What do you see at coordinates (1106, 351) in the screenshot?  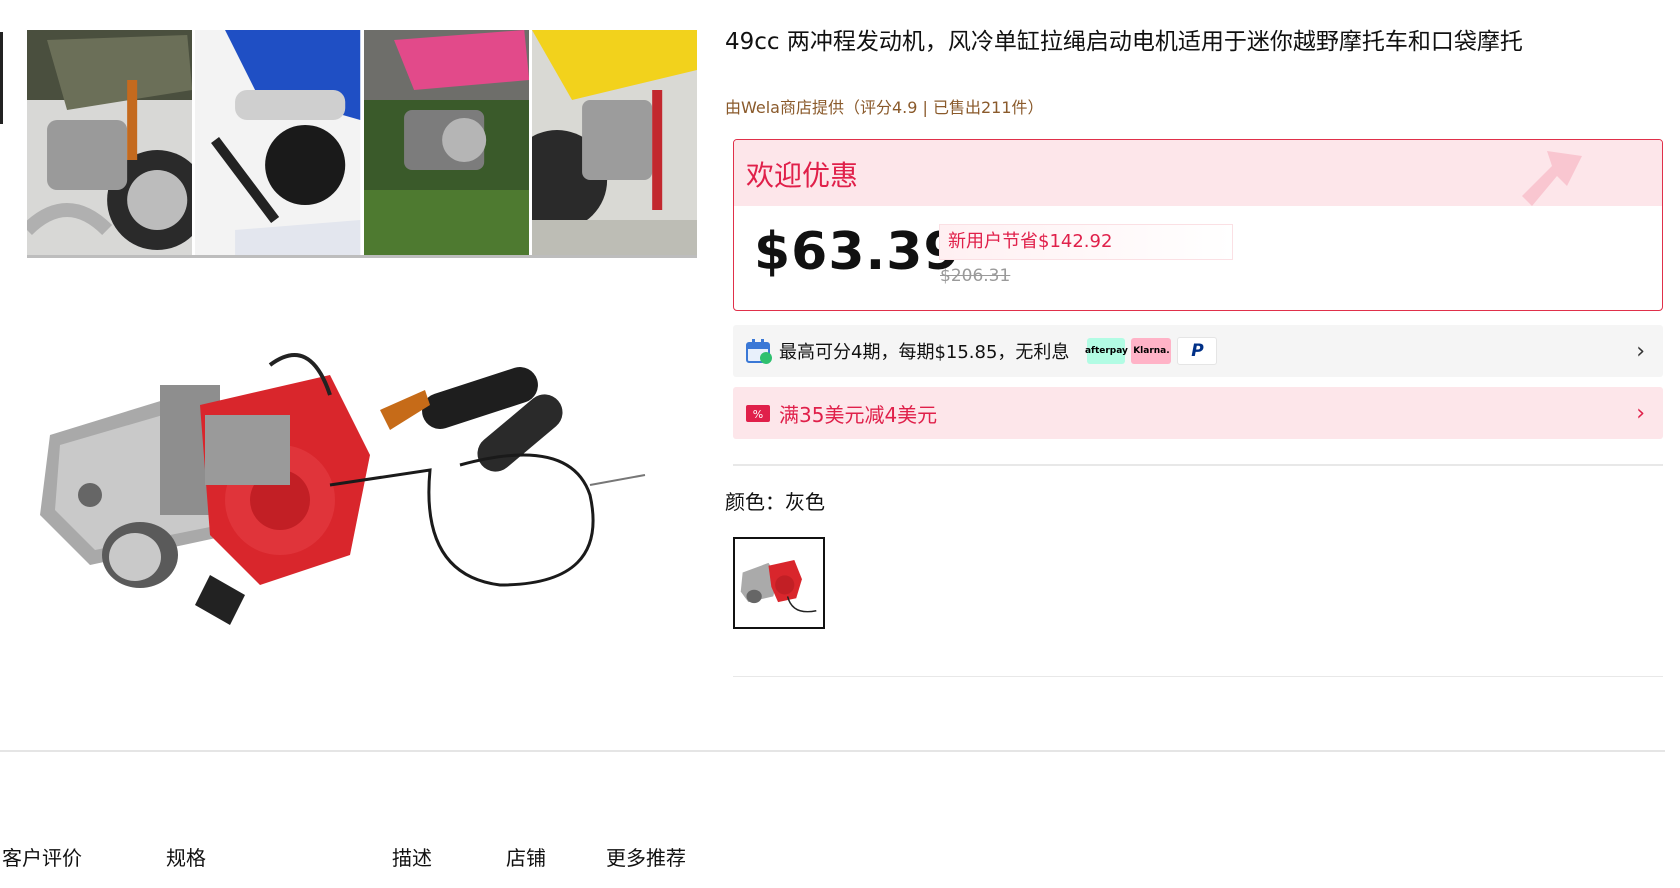 I see `afterpay-logo-icon: afterpay` at bounding box center [1106, 351].